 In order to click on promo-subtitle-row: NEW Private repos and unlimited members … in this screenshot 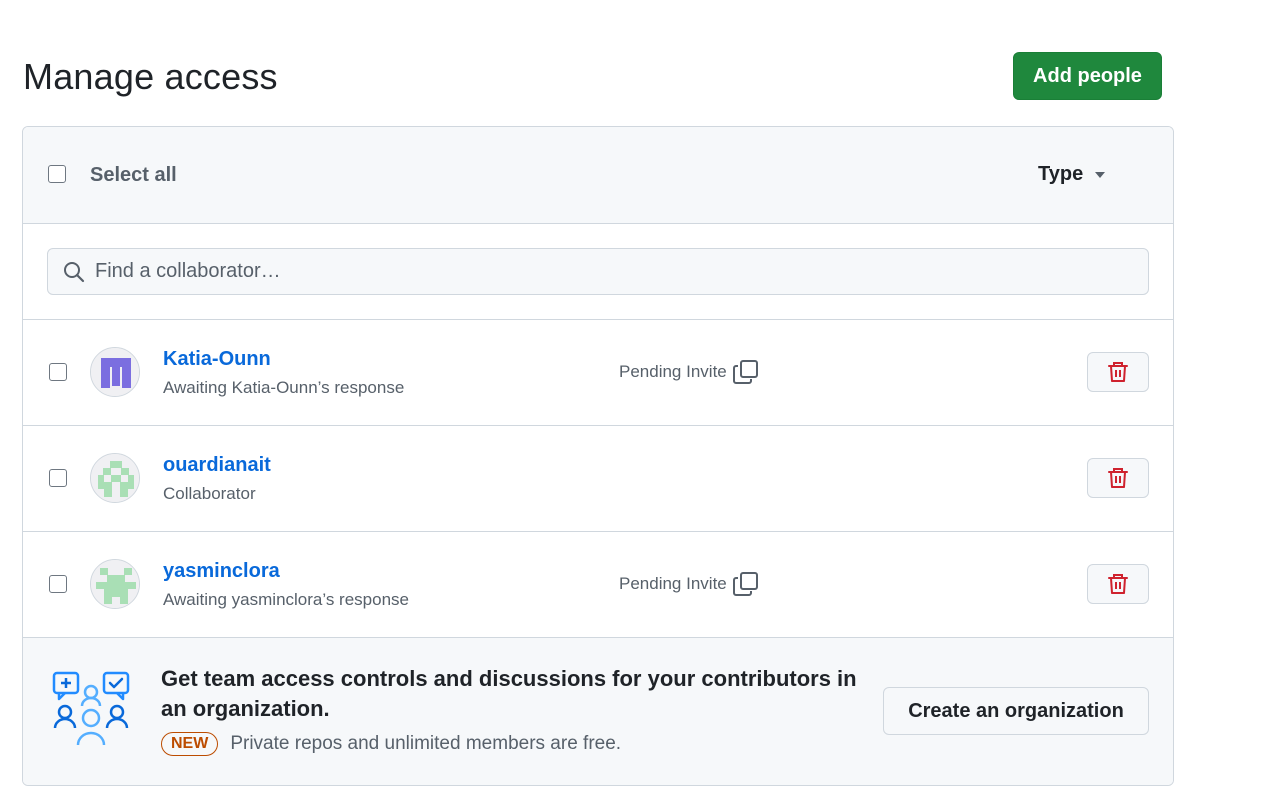, I will do `click(391, 744)`.